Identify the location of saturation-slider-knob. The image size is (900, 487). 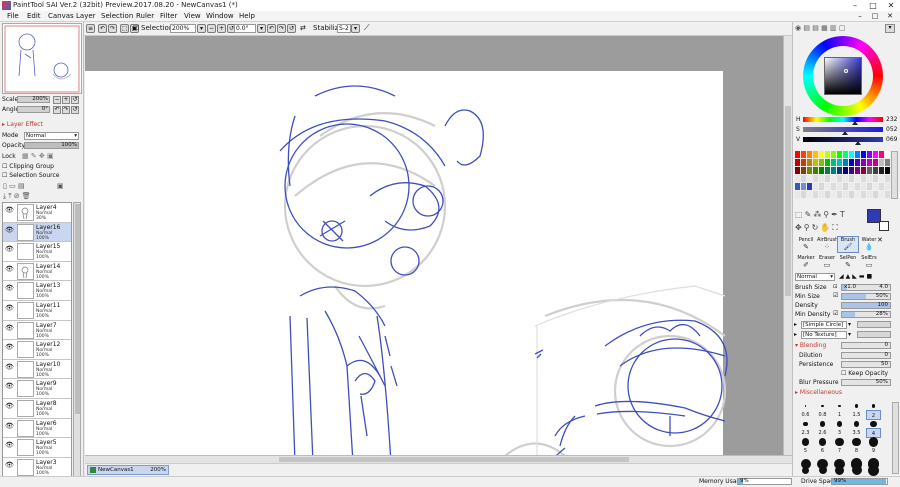
(844, 133).